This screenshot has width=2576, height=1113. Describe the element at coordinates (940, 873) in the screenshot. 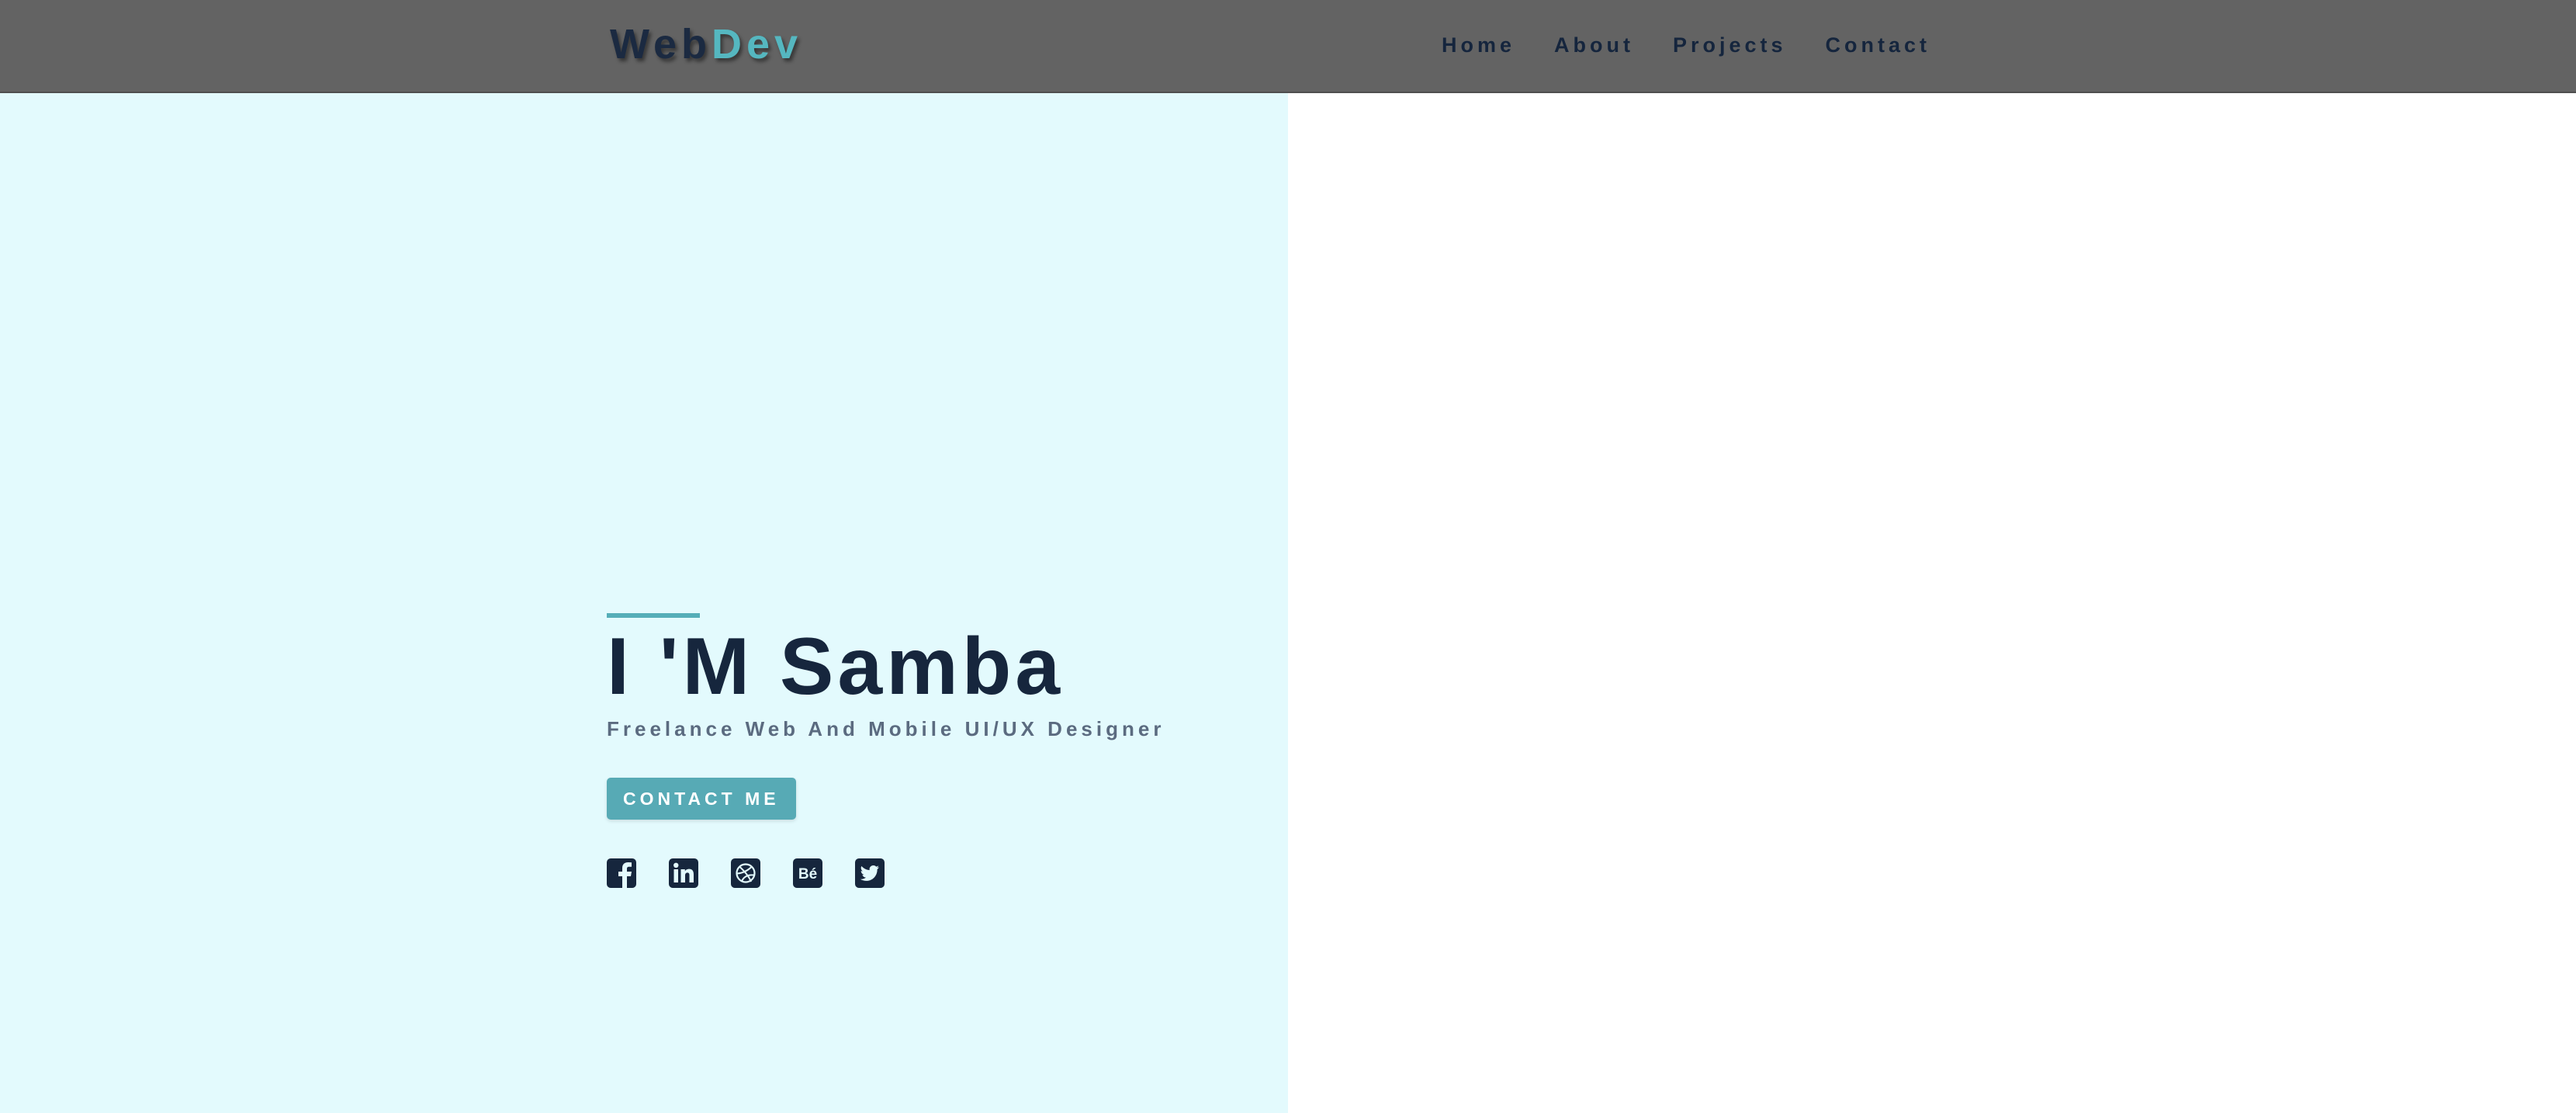

I see `social-links: Bé` at that location.